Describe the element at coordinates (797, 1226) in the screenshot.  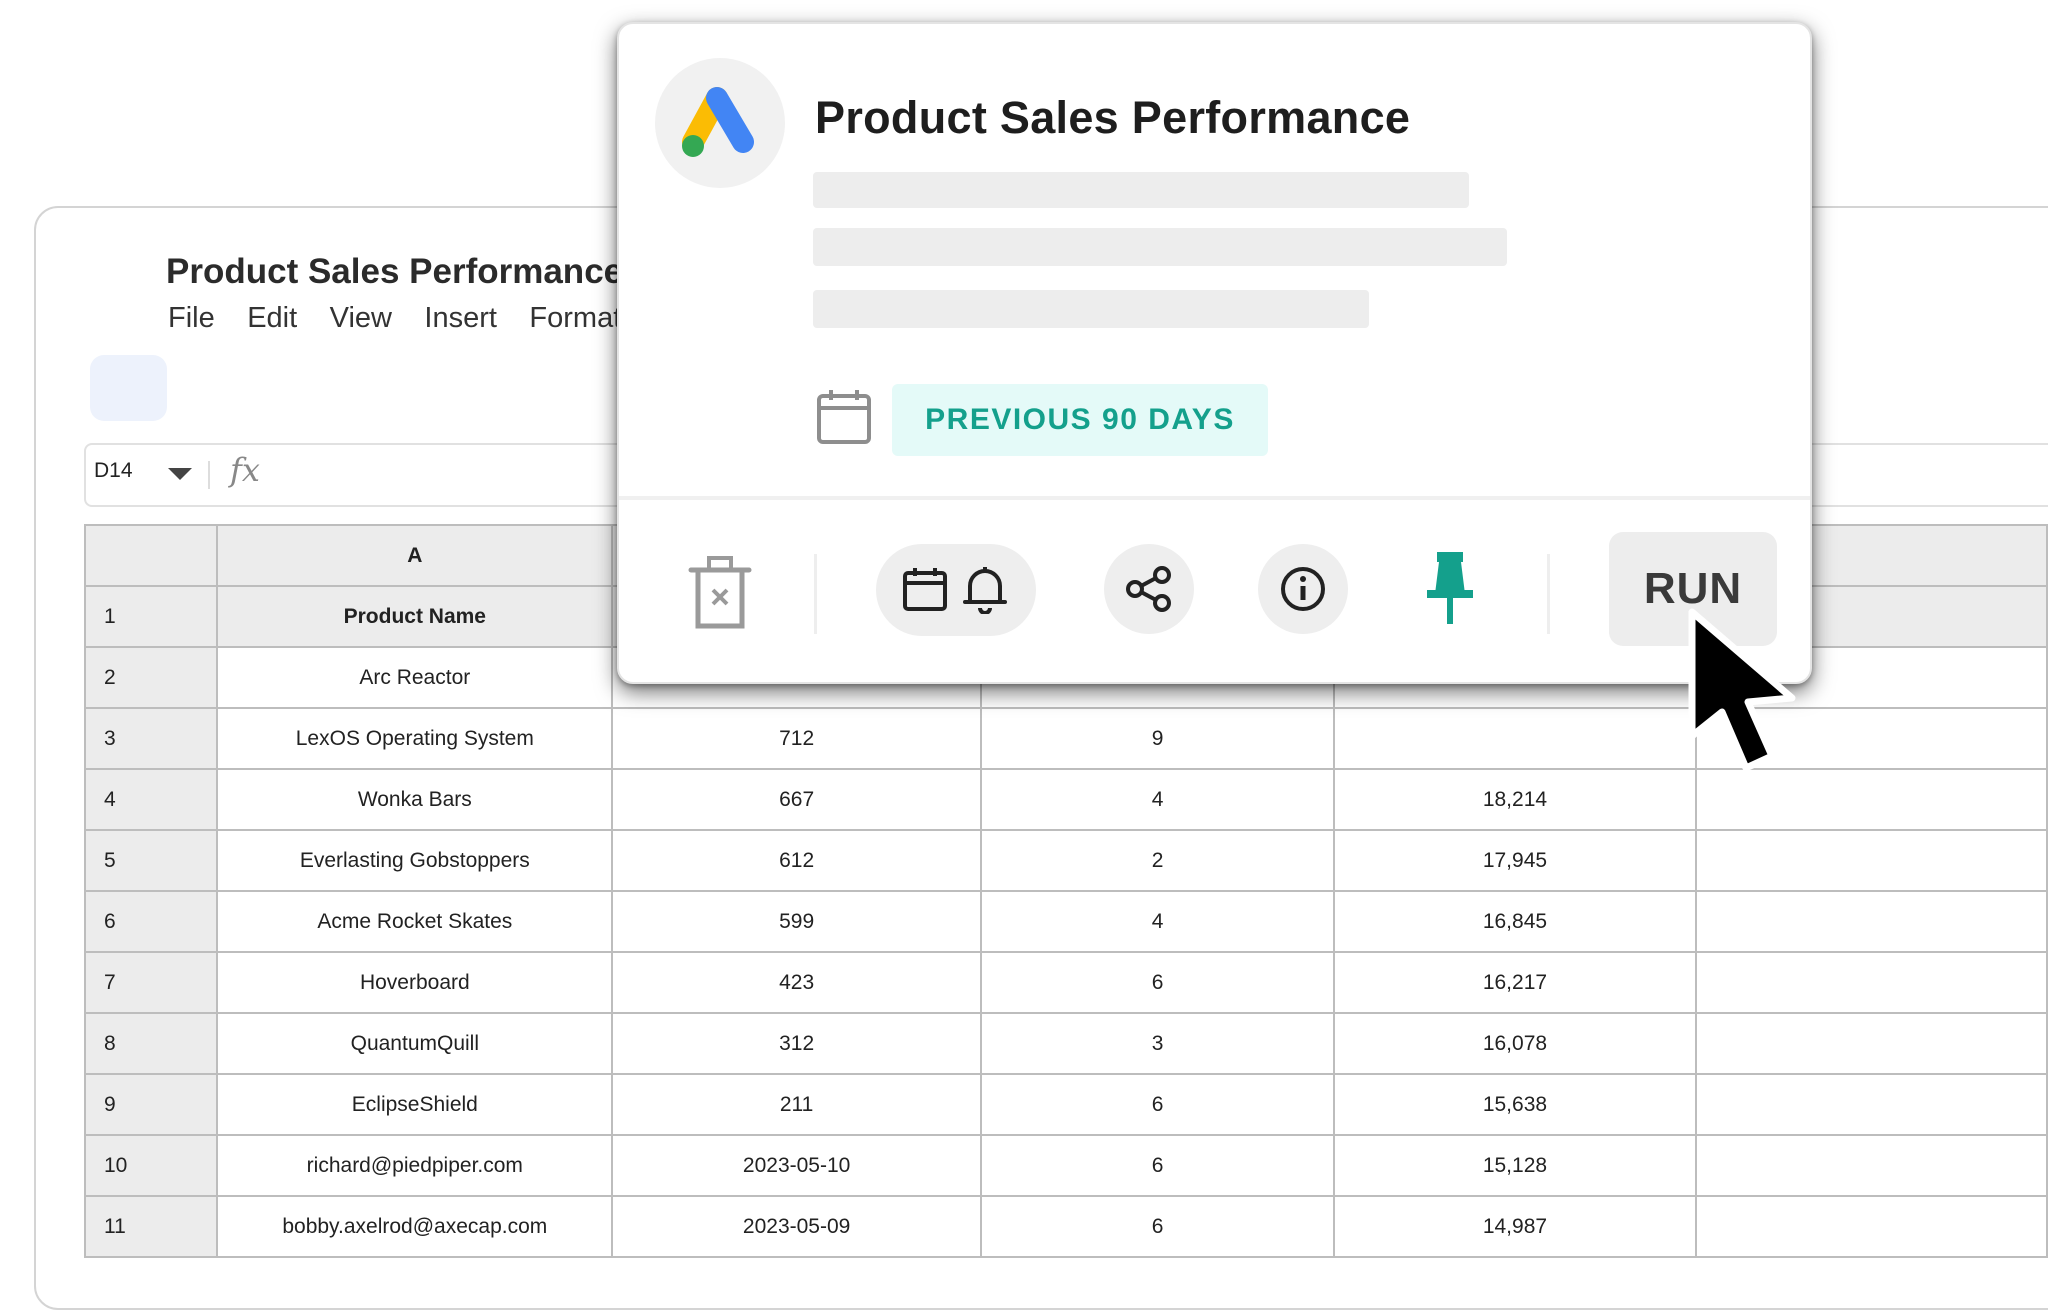
I see `table-cell: 2023-05-09` at that location.